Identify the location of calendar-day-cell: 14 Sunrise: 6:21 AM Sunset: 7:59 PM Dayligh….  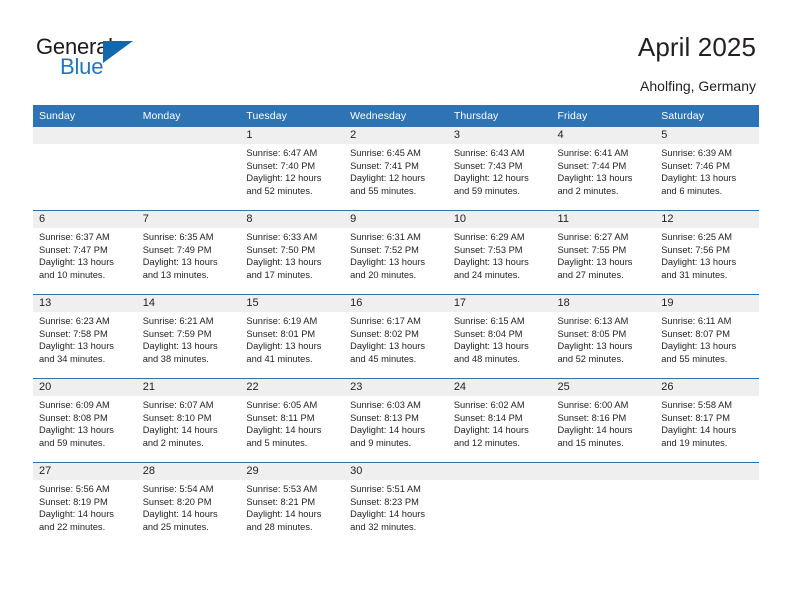
(188, 336).